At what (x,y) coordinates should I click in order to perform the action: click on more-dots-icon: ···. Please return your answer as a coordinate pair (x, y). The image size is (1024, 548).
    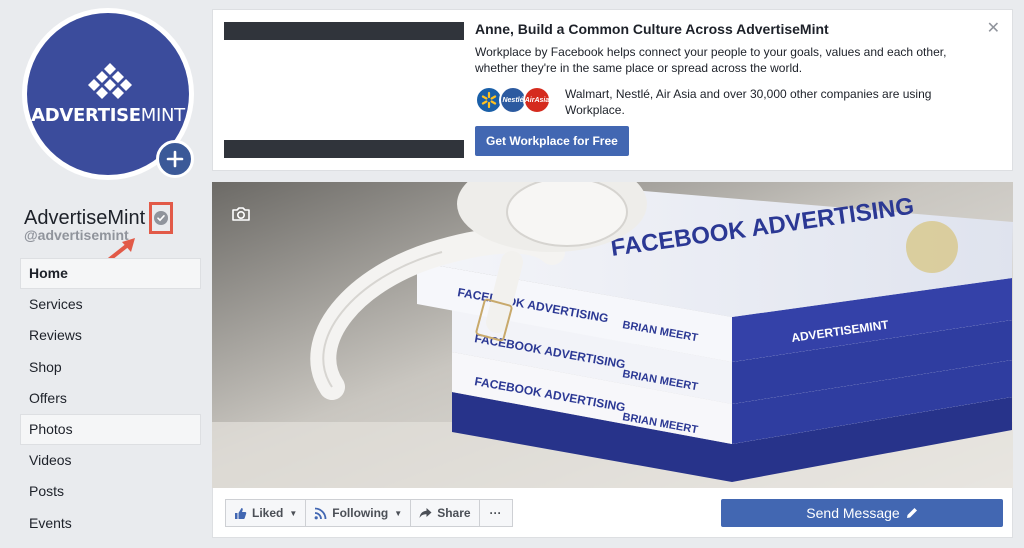
    Looking at the image, I should click on (495, 513).